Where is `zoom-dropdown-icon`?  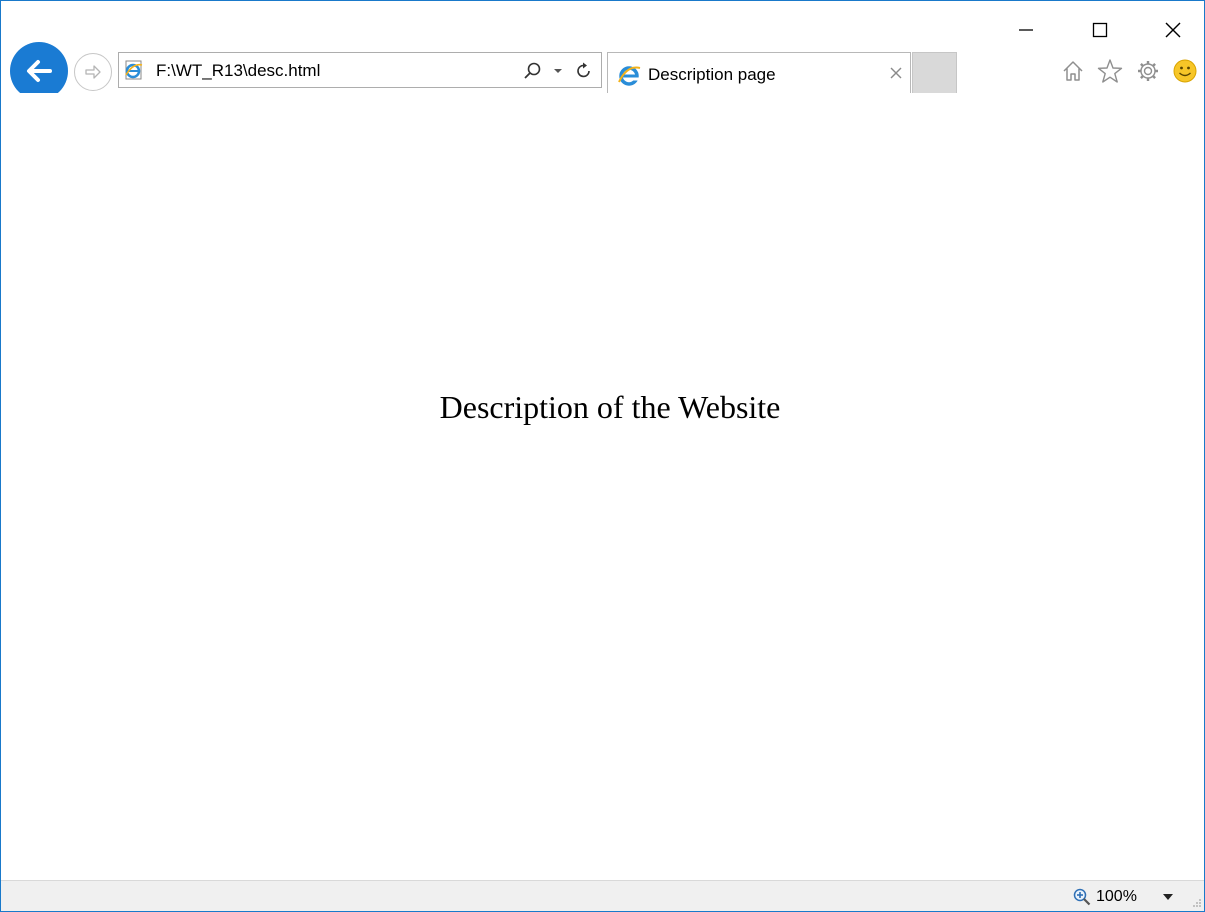
zoom-dropdown-icon is located at coordinates (1168, 897).